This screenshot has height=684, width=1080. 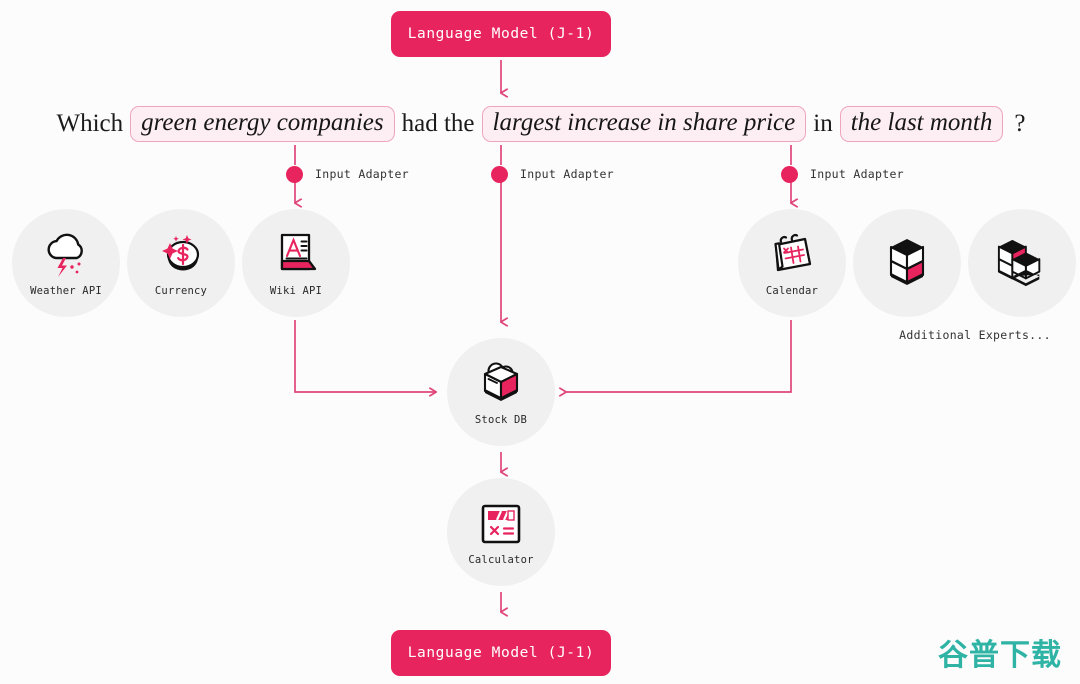 What do you see at coordinates (181, 290) in the screenshot?
I see `expert-node-label: Currency` at bounding box center [181, 290].